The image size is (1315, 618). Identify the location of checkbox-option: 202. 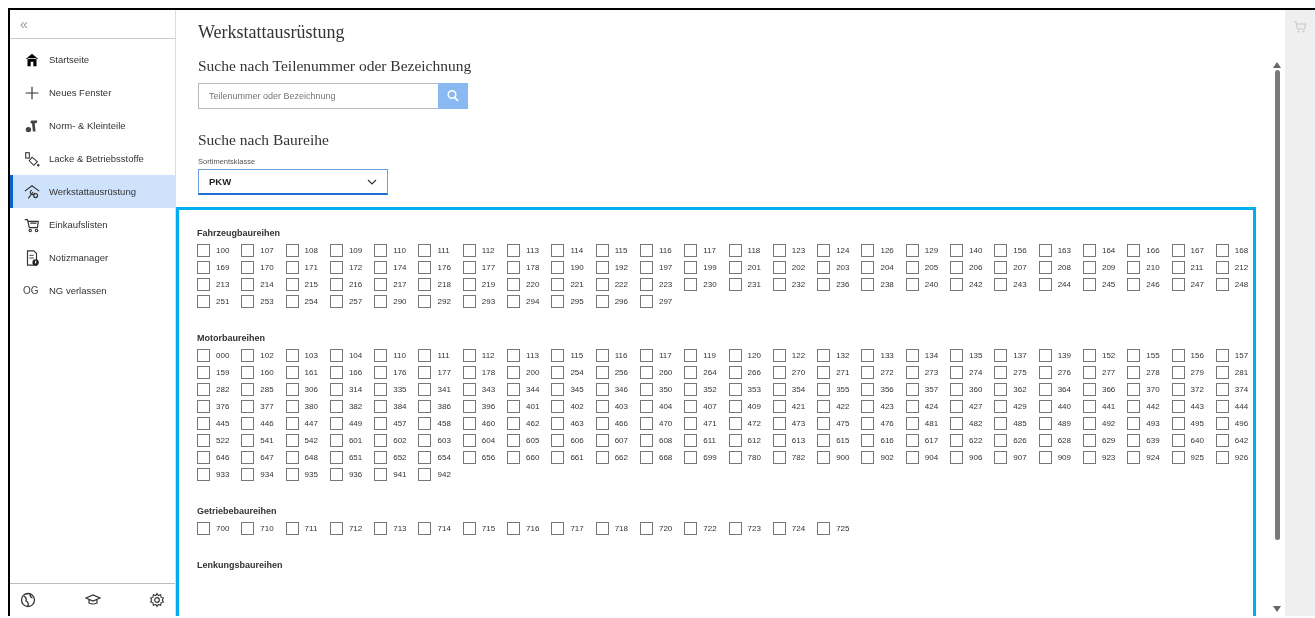
(795, 267).